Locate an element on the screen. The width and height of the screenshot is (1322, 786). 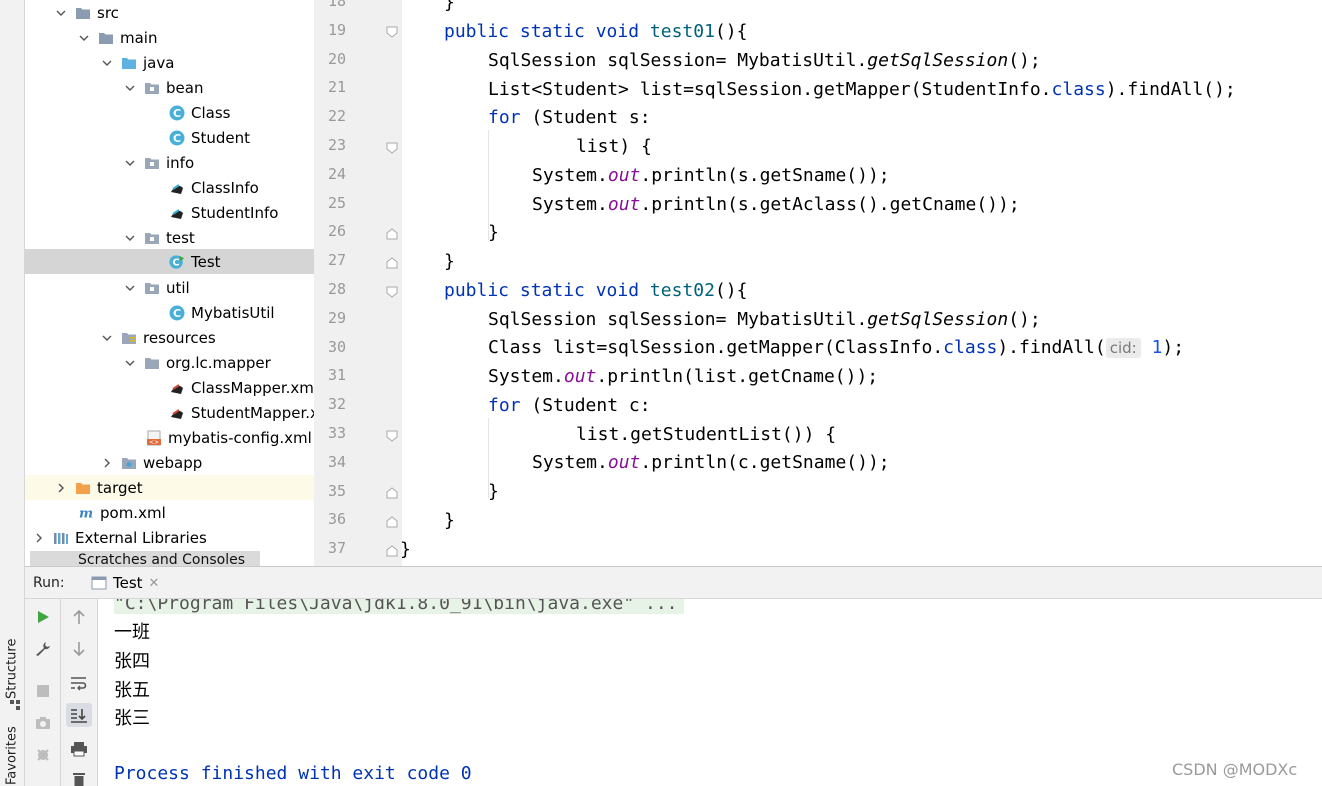
mybatis-icon is located at coordinates (177, 213).